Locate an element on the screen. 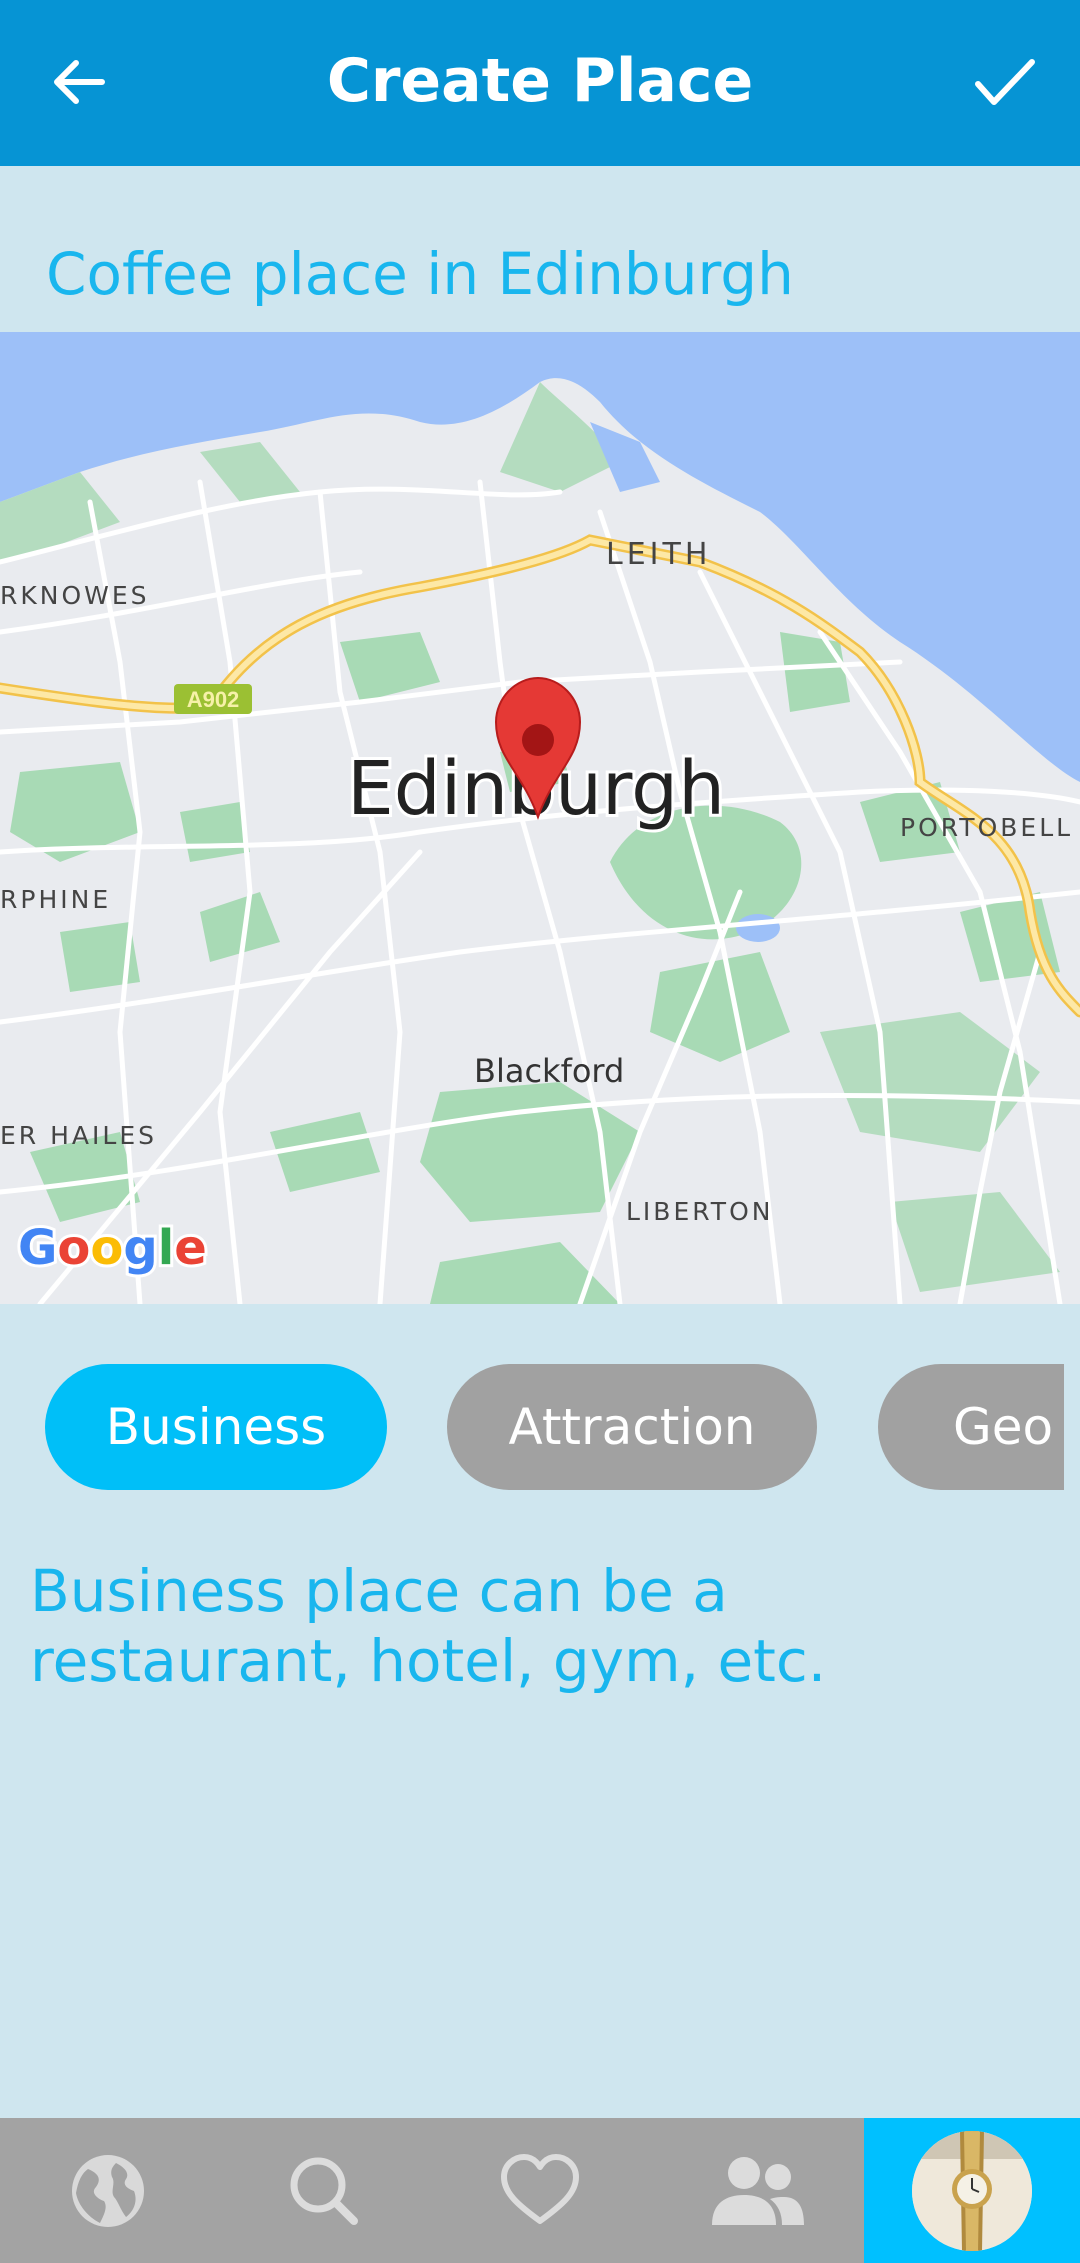 The image size is (1080, 2263). page-title: Create Place is located at coordinates (540, 81).